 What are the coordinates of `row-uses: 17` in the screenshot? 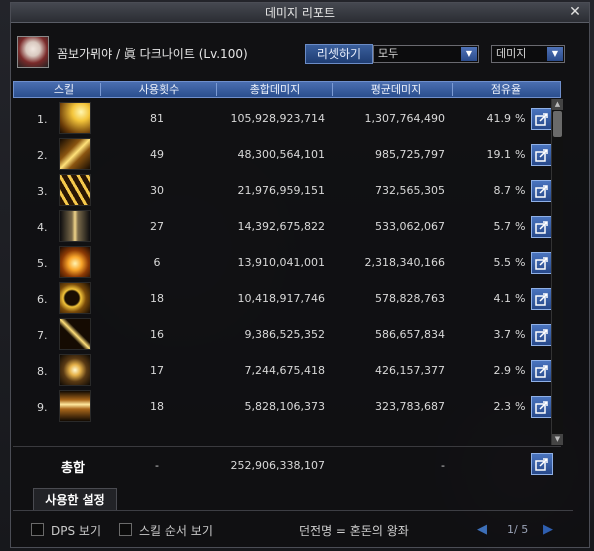 It's located at (157, 370).